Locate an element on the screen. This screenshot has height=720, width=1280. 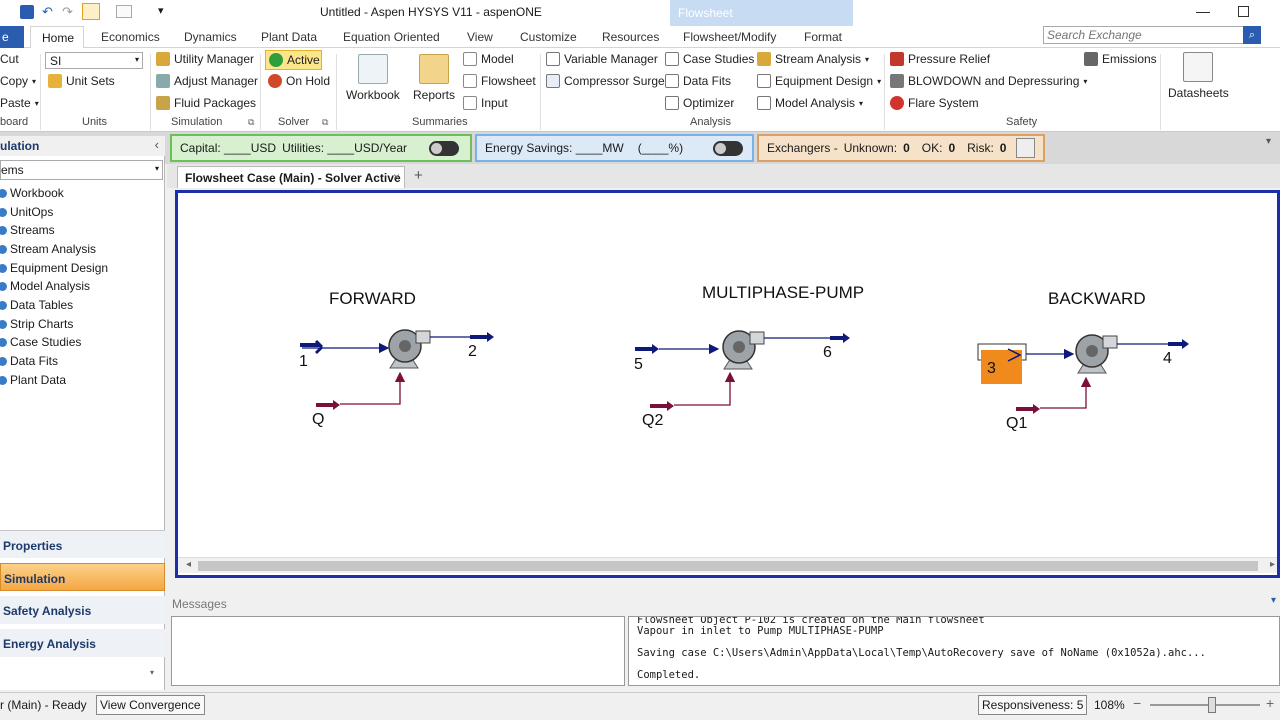
nav-item-data-fits: Data Fits is located at coordinates (29, 361).